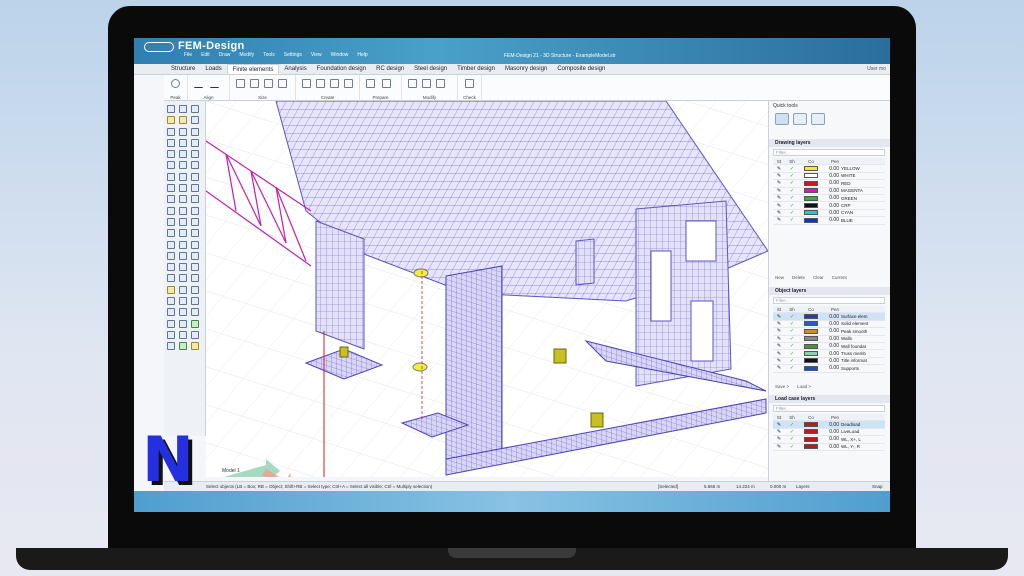 This screenshot has width=1024, height=576. Describe the element at coordinates (829, 177) in the screenshot. I see `drawing-layer-row: ✎ ✓ 0.00 WHITE` at that location.